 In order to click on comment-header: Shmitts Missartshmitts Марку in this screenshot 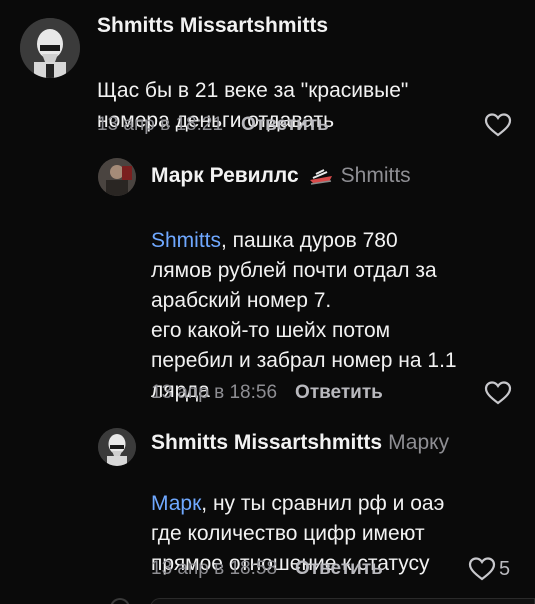, I will do `click(300, 443)`.